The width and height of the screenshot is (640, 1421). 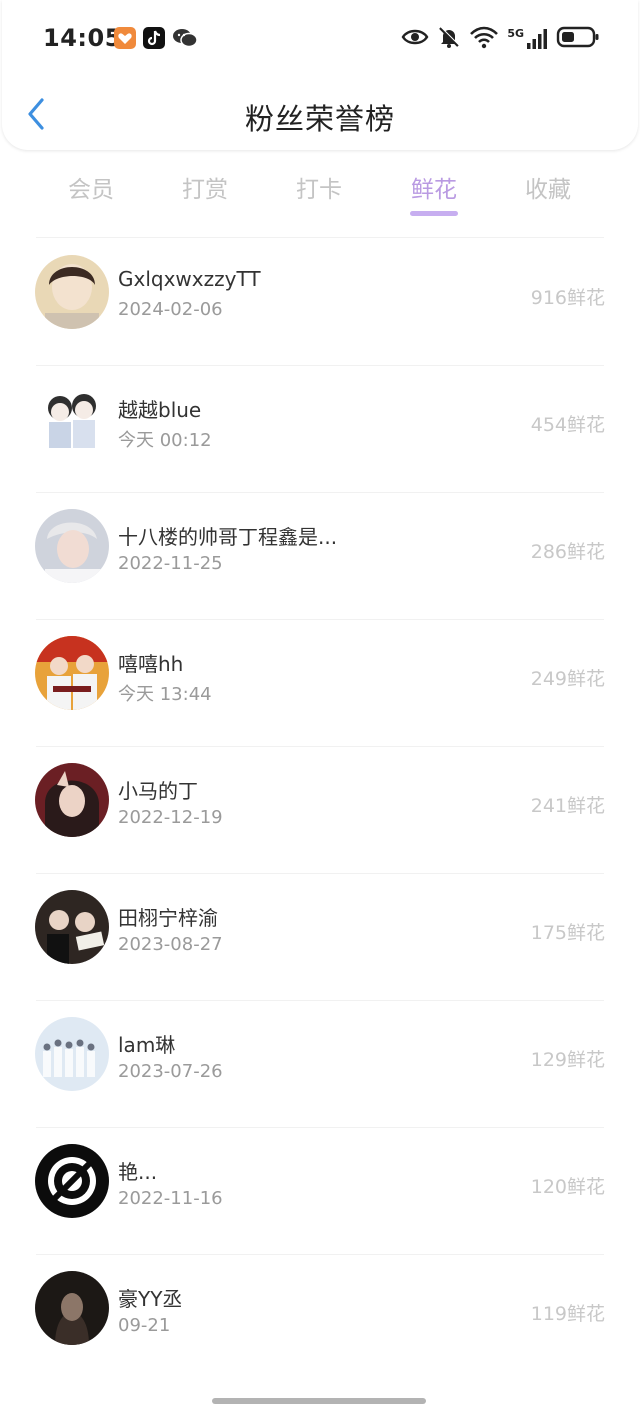 I want to click on tab-flowers: 鲜花, so click(x=434, y=187).